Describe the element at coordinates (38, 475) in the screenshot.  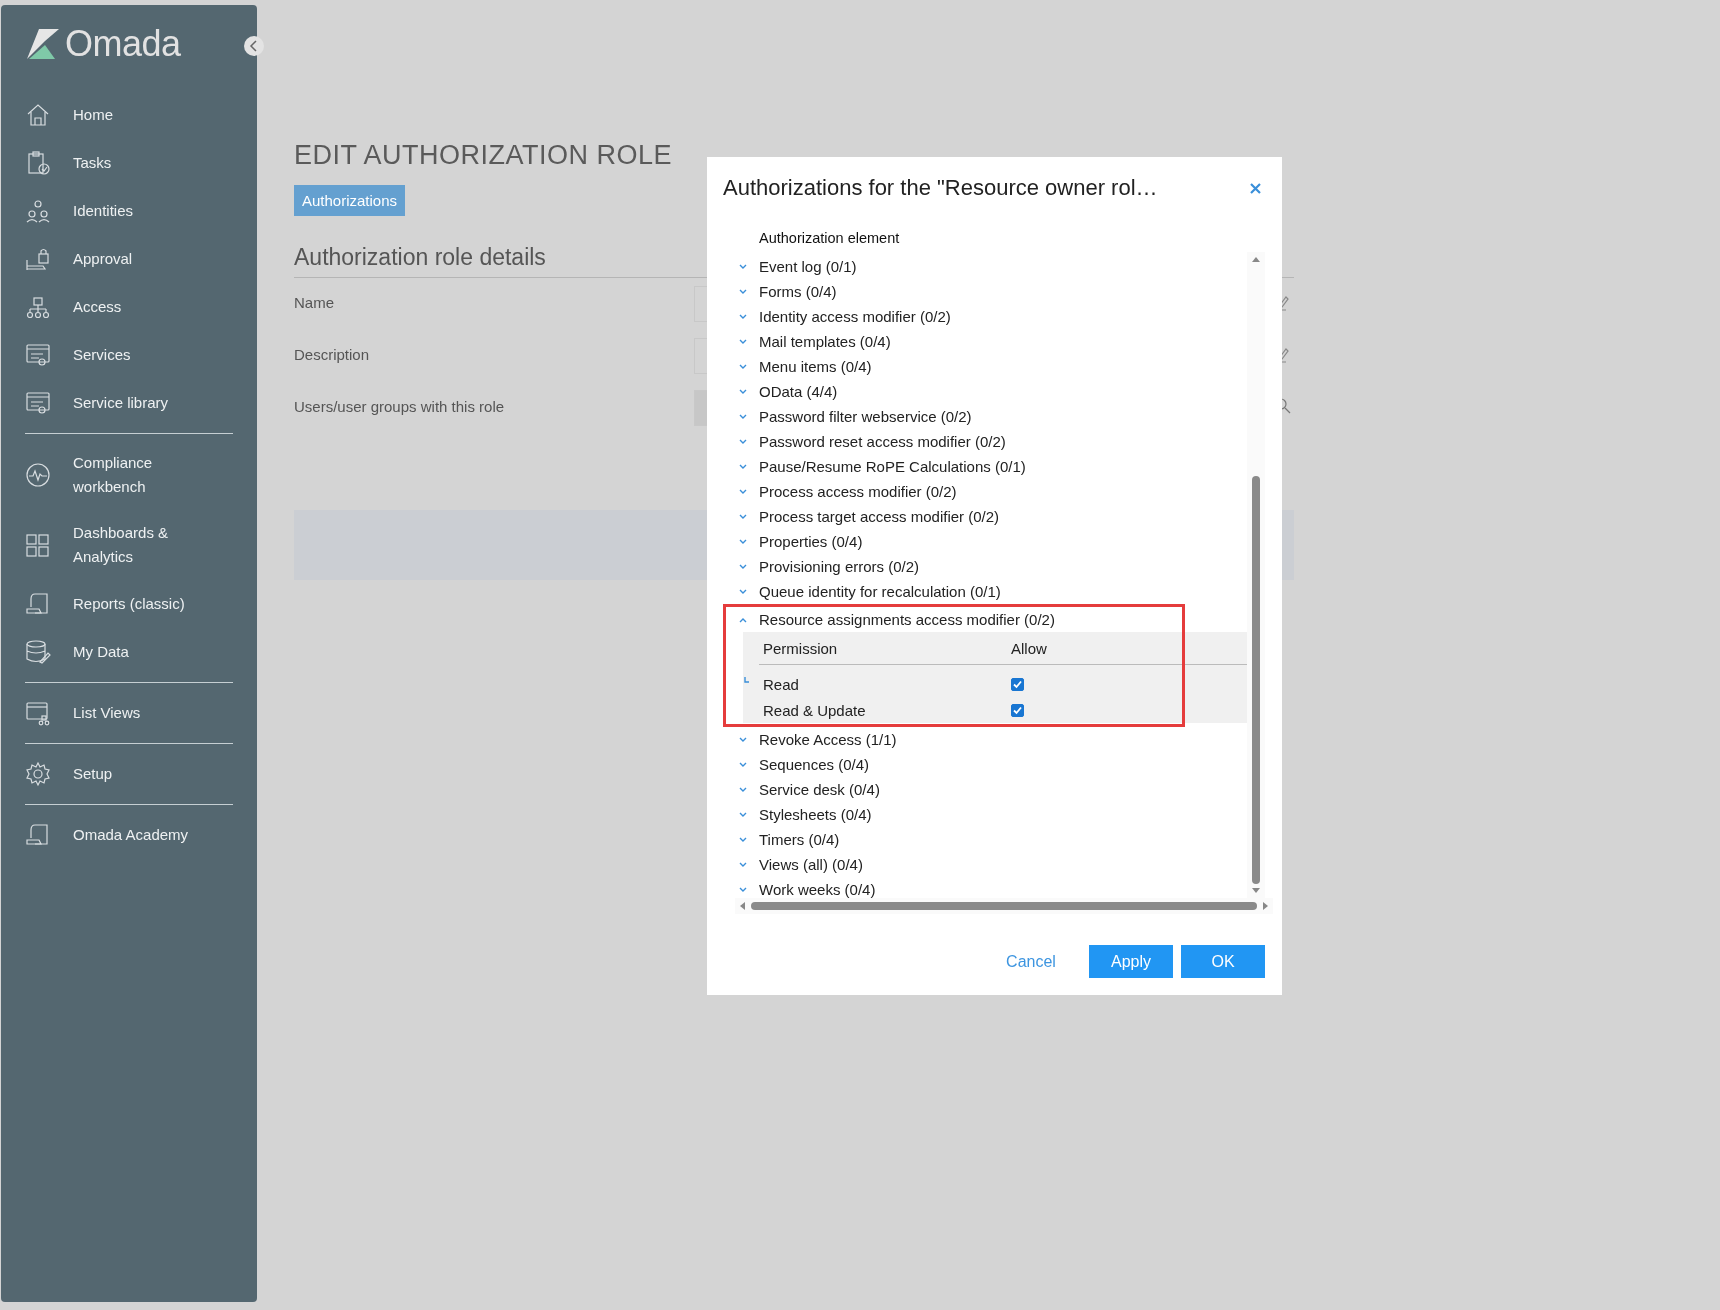
I see `pulse-icon` at that location.